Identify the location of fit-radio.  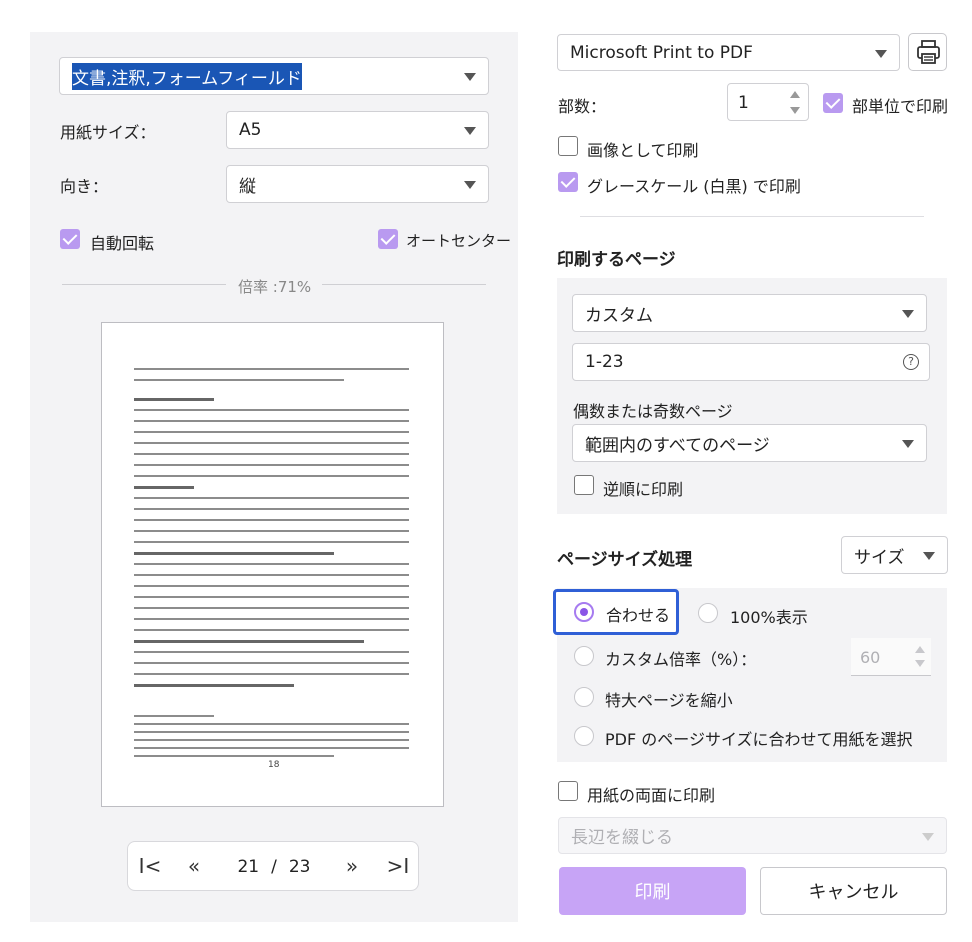
(584, 612).